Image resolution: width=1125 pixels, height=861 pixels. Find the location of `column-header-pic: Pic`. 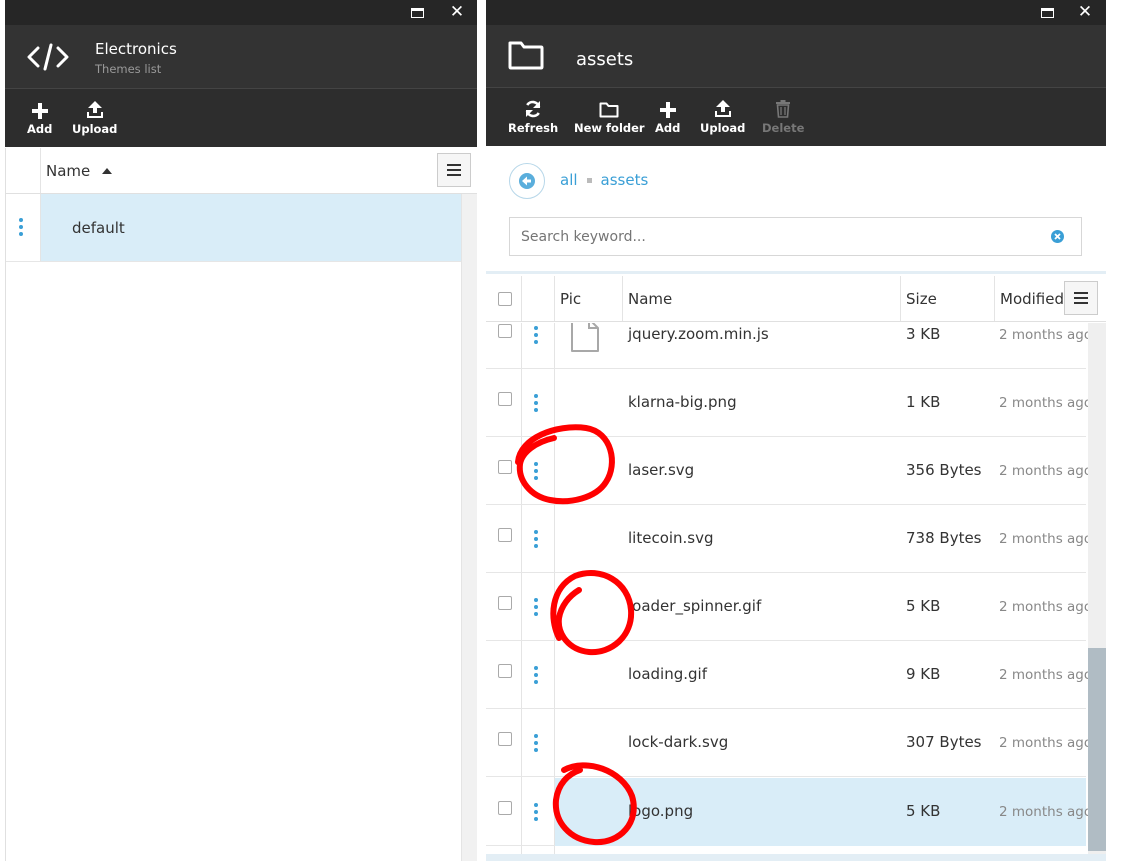

column-header-pic: Pic is located at coordinates (570, 299).